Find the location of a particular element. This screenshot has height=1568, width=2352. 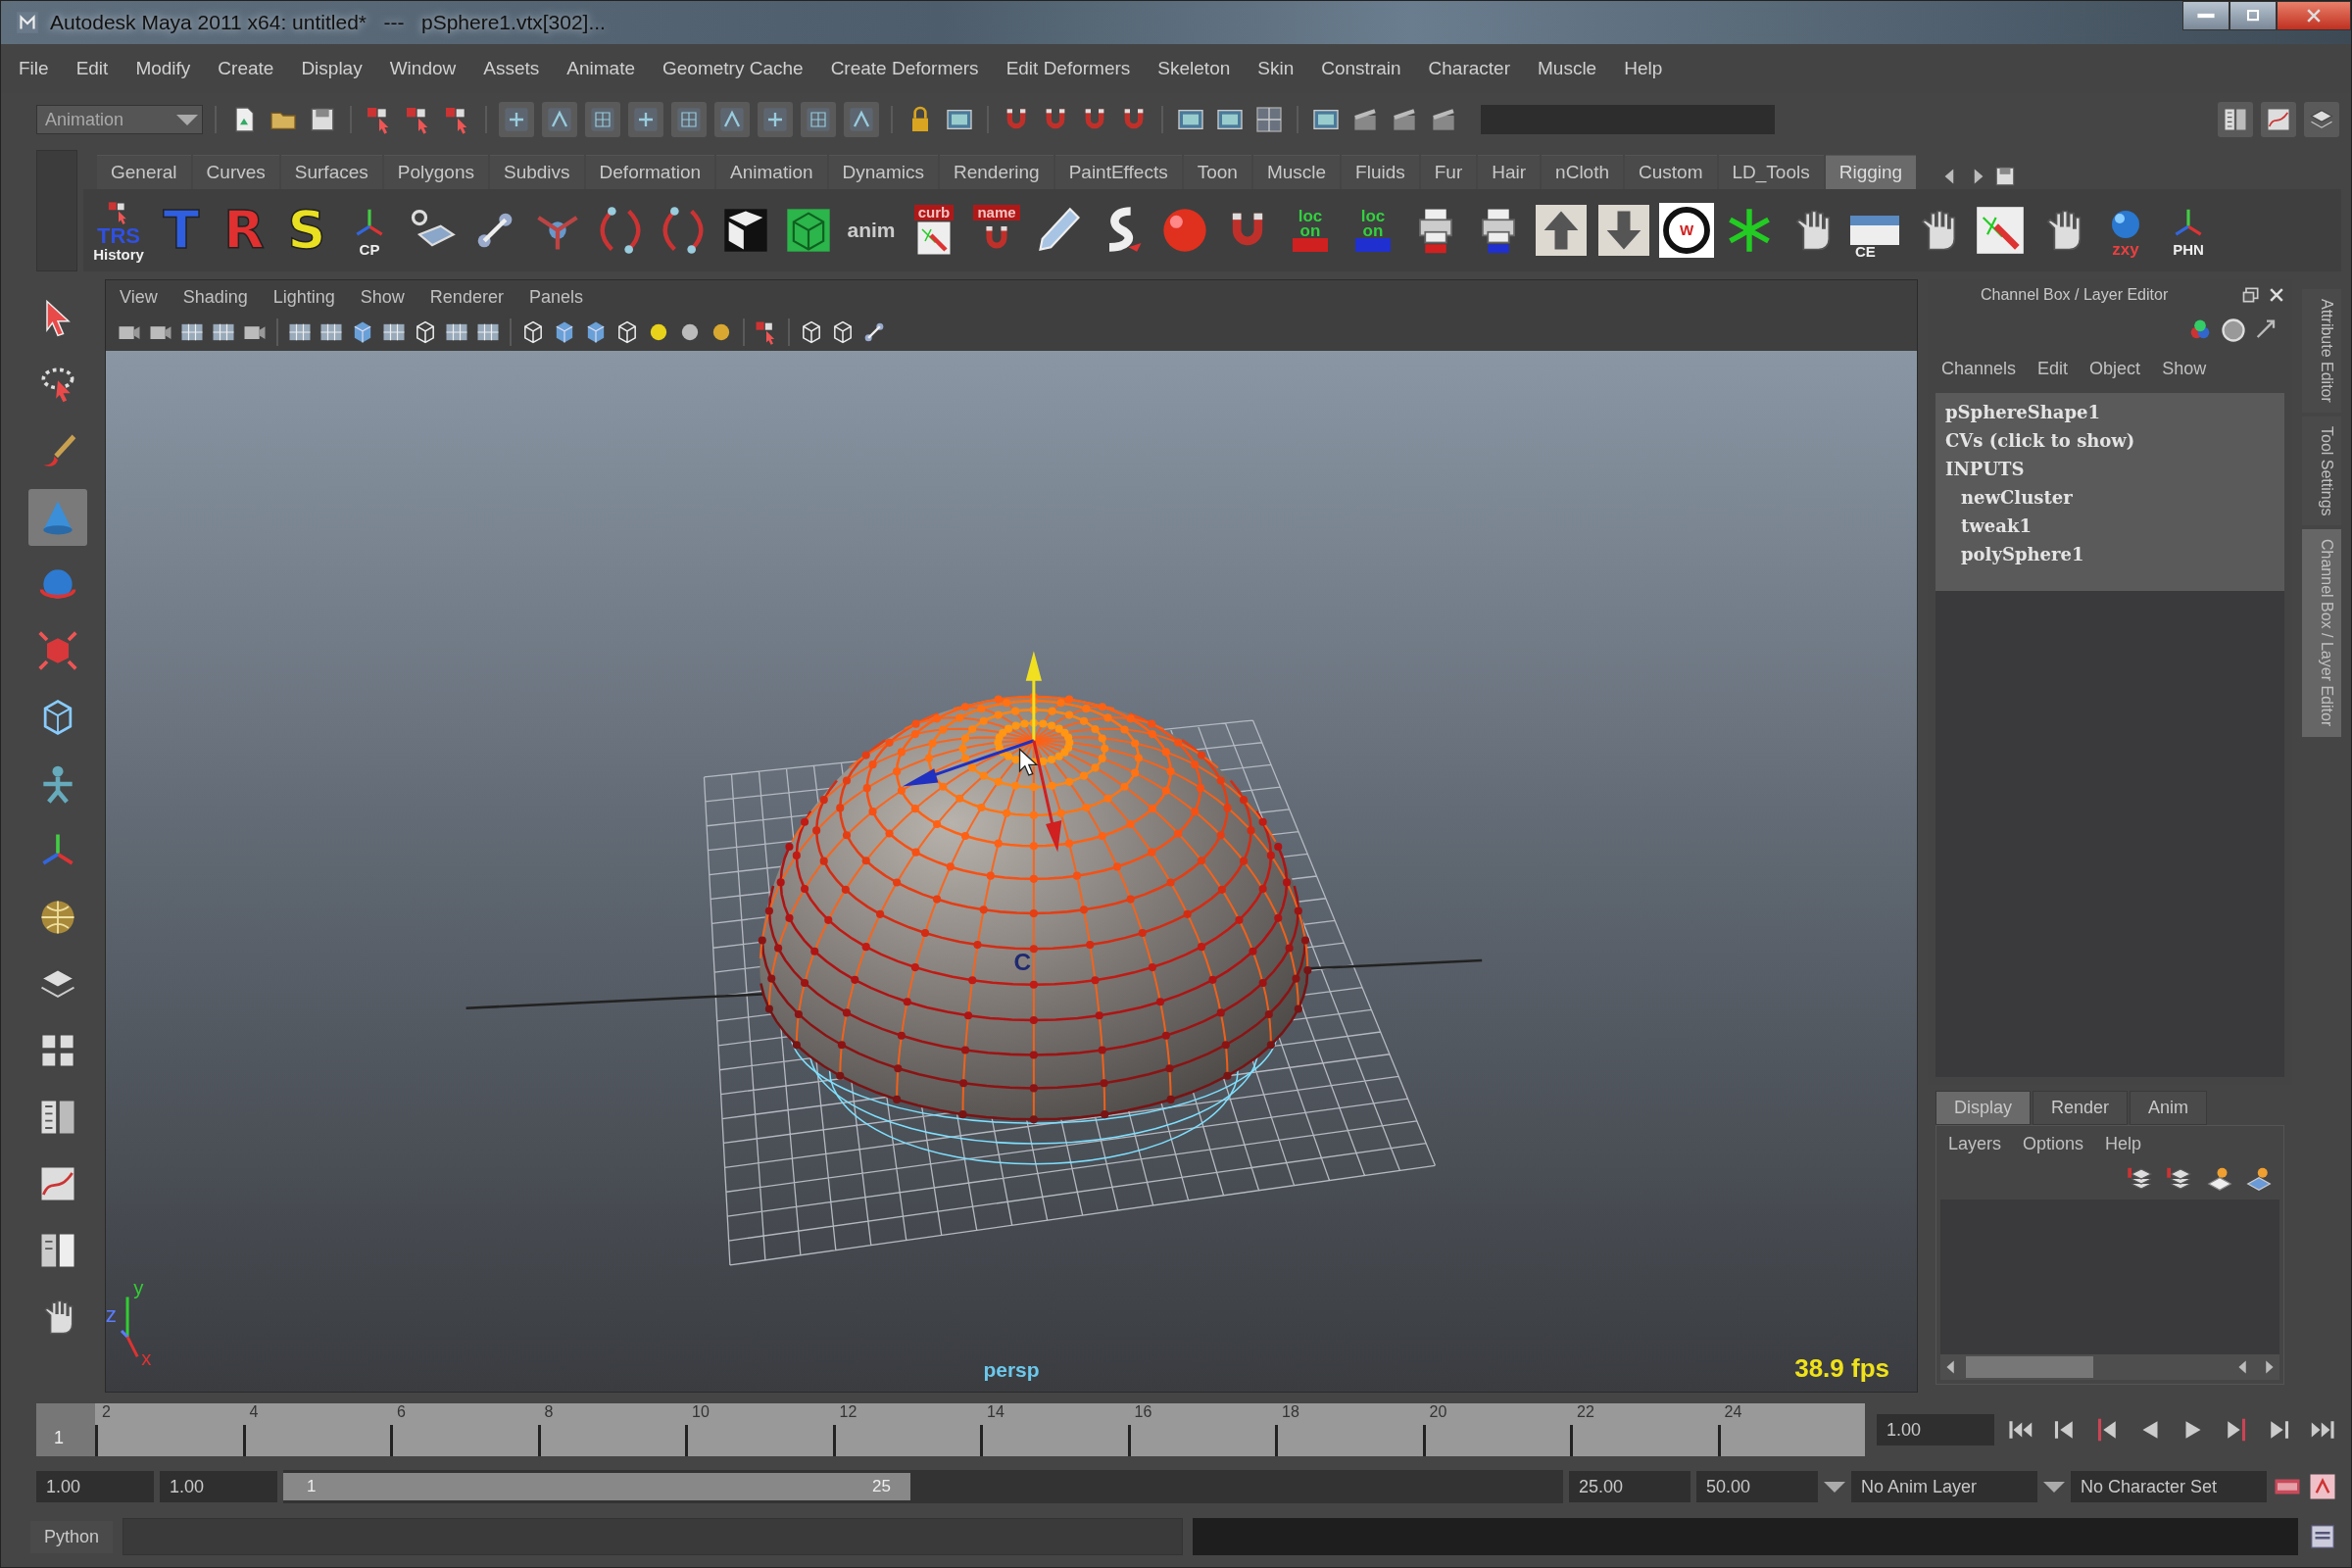

shelf-tab: Subdivs is located at coordinates (536, 172).